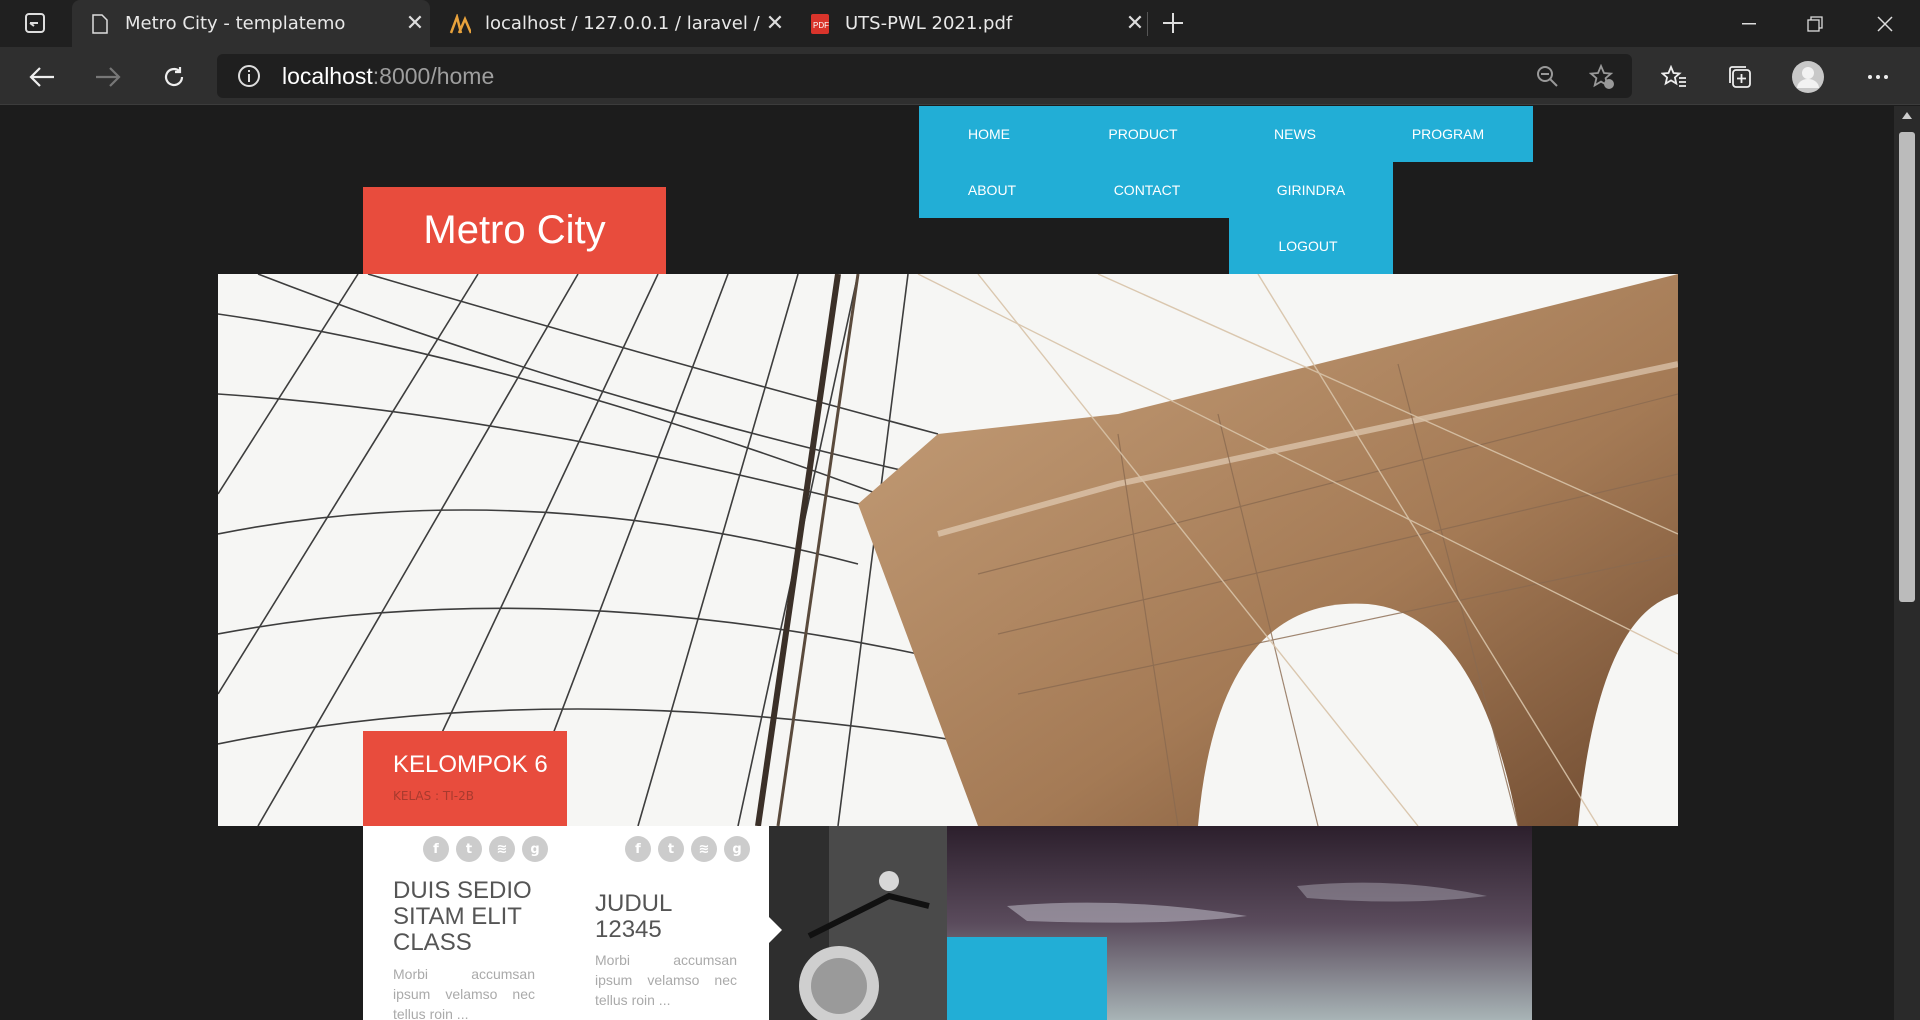 The height and width of the screenshot is (1020, 1920). Describe the element at coordinates (433, 796) in the screenshot. I see `caption-subtitle: KELAS : TI-2B` at that location.